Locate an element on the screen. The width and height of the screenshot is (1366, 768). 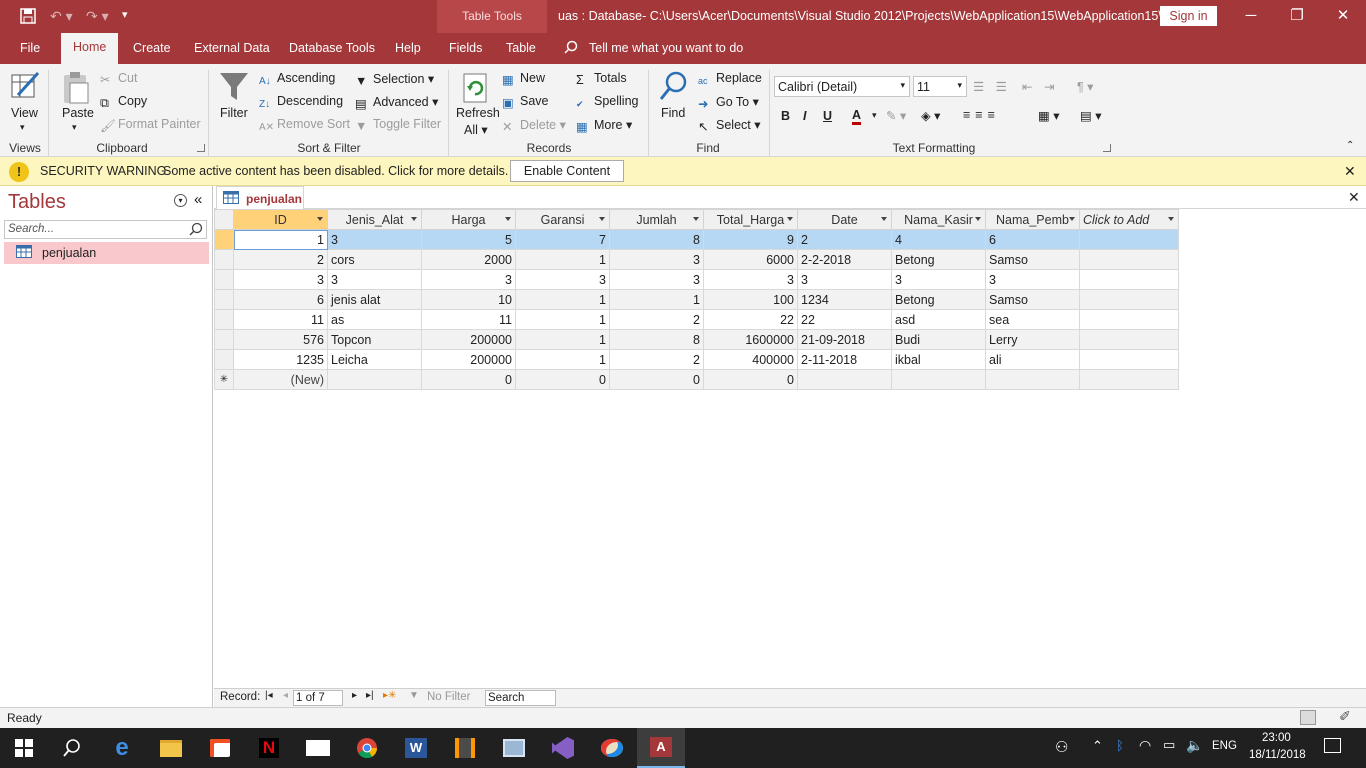
save-icon is located at coordinates (28, 17).